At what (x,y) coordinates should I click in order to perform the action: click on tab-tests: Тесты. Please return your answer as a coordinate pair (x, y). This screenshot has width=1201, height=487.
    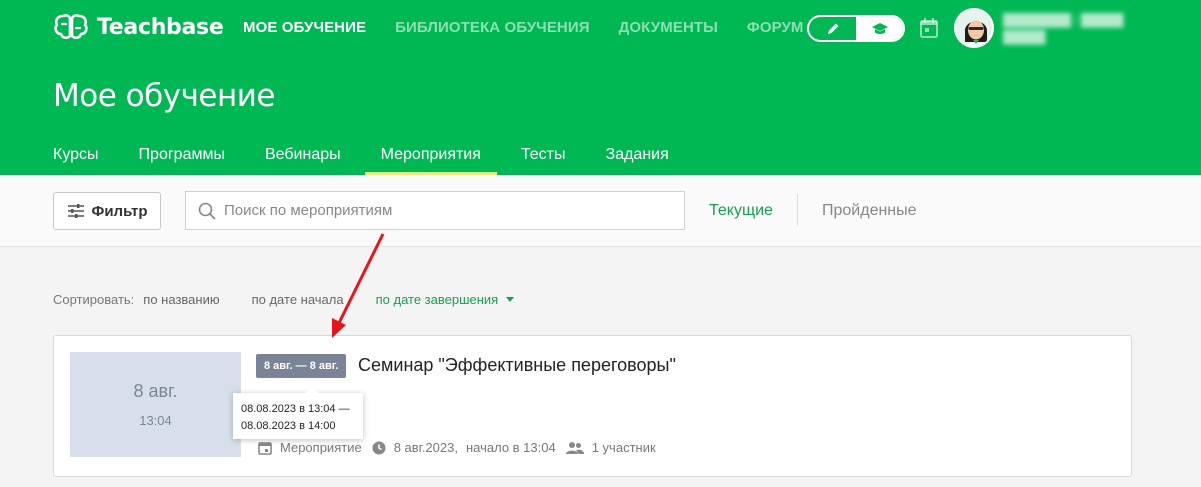
    Looking at the image, I should click on (543, 160).